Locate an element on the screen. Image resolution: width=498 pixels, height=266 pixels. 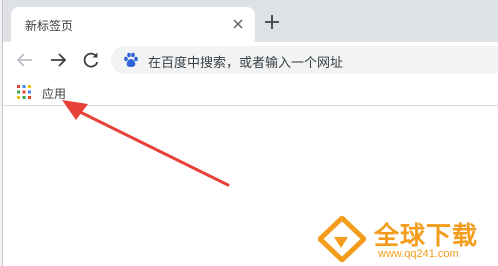
address-bar-placeholder: 在百度中搜索，或者输入一个网址 is located at coordinates (246, 63).